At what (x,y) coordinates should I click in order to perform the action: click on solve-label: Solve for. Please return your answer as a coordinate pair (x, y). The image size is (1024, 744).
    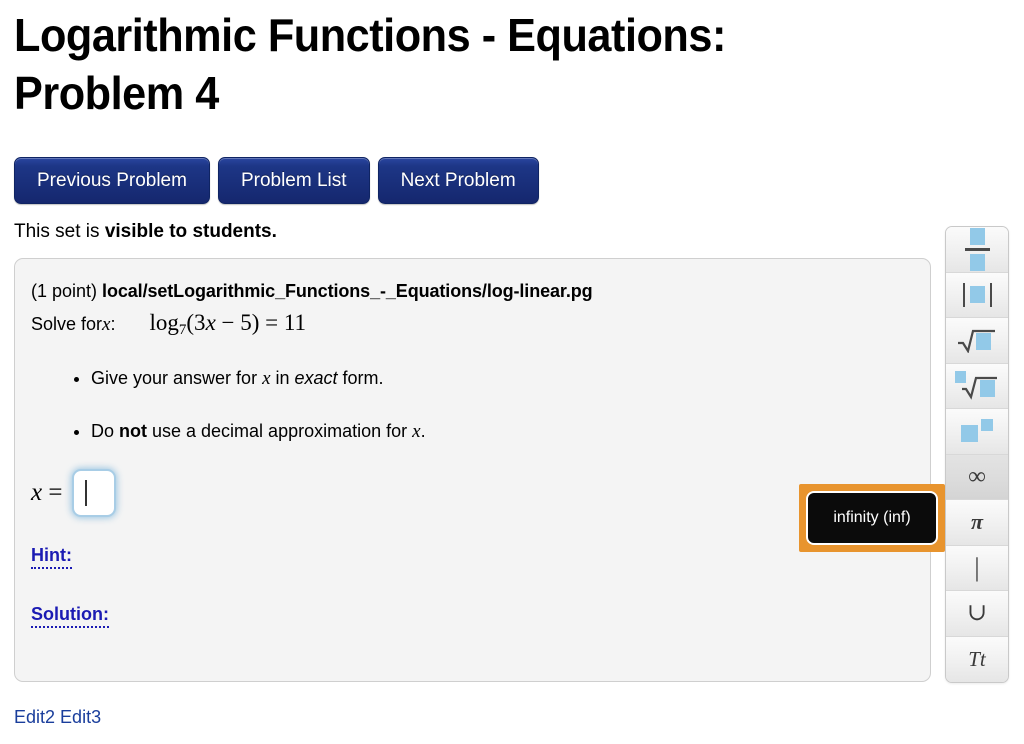
    Looking at the image, I should click on (67, 324).